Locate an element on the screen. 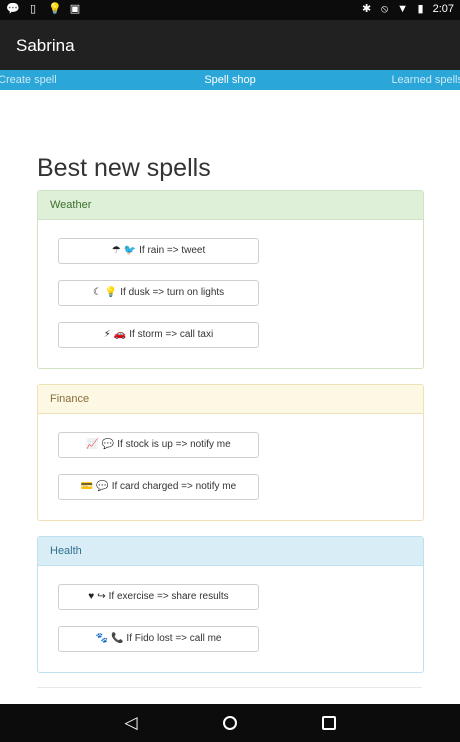 Image resolution: width=460 pixels, height=742 pixels. spell-button: ⚡ 🚗 If storm => call taxi is located at coordinates (158, 335).